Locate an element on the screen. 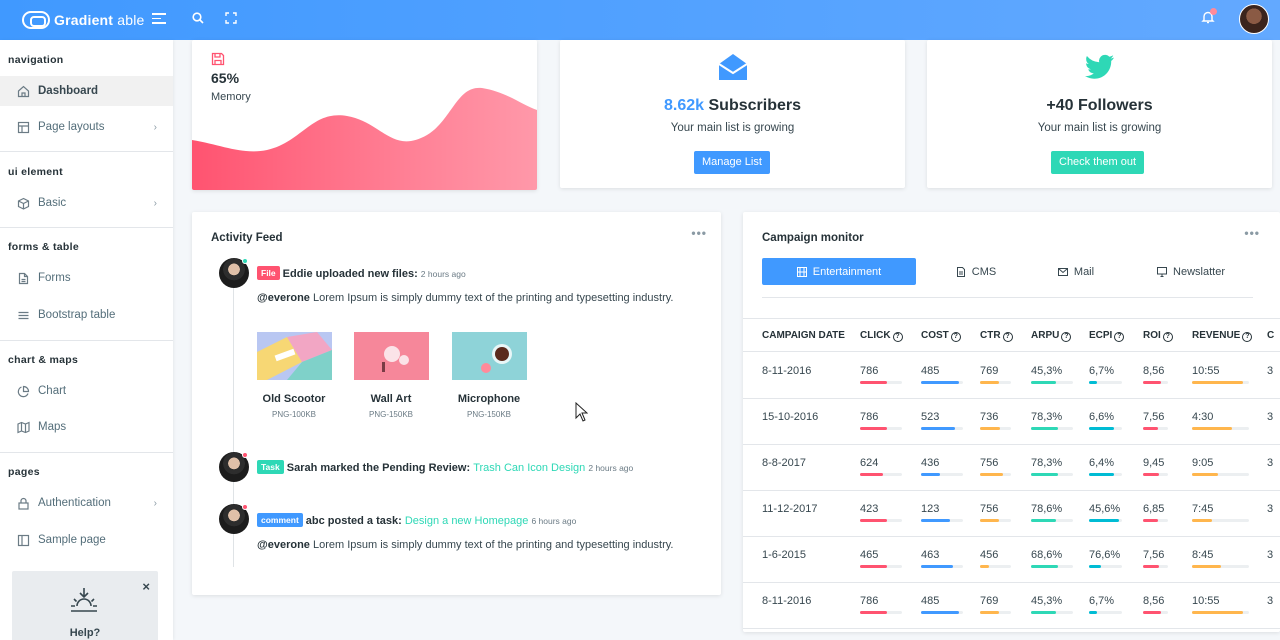 This screenshot has height=640, width=1280. brand-logo: Gradient able is located at coordinates (83, 20).